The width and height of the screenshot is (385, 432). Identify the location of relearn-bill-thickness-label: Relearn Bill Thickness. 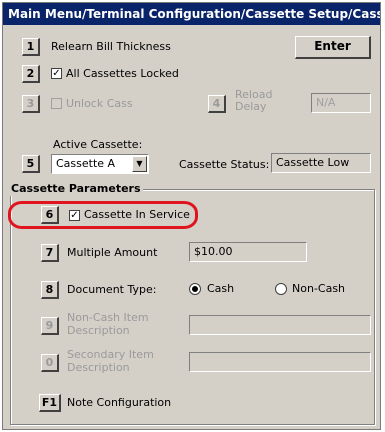
(111, 46).